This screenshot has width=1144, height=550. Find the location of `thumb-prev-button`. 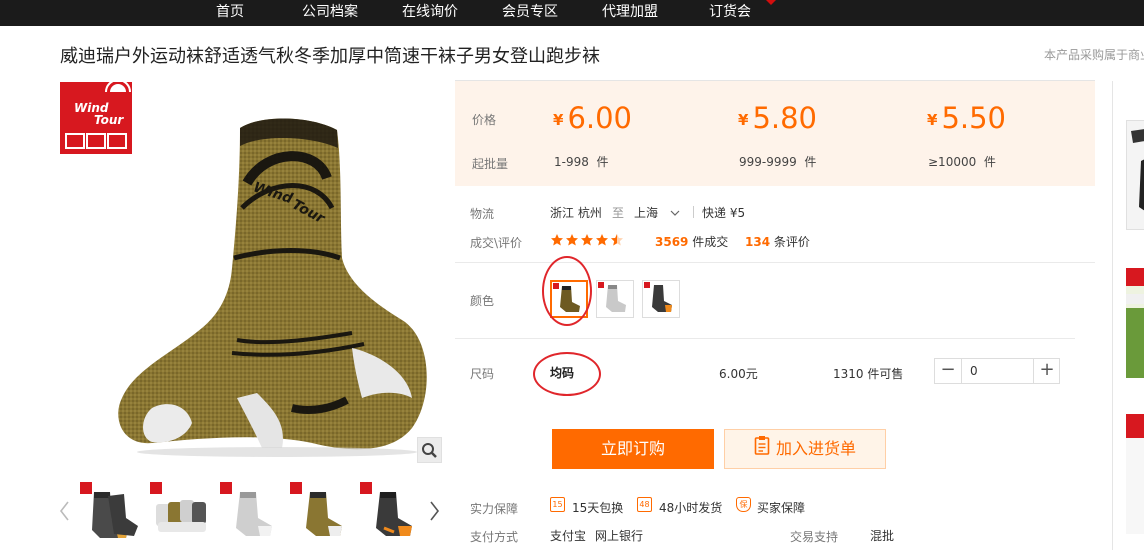

thumb-prev-button is located at coordinates (65, 511).